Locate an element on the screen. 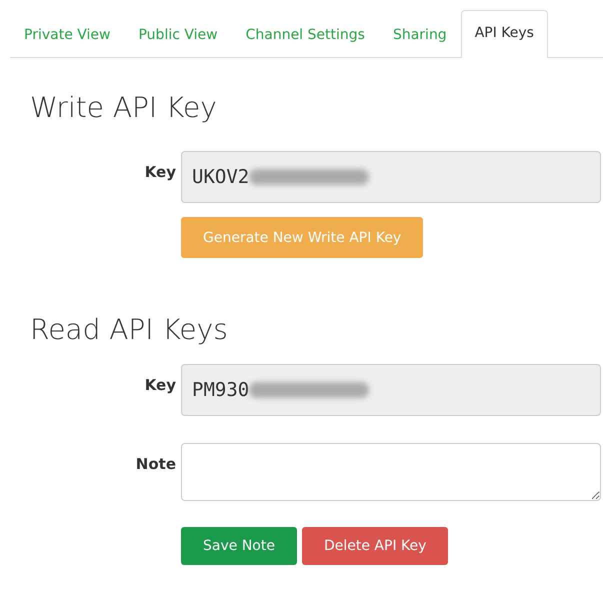 Image resolution: width=603 pixels, height=590 pixels. section-heading: Read API Keys is located at coordinates (129, 330).